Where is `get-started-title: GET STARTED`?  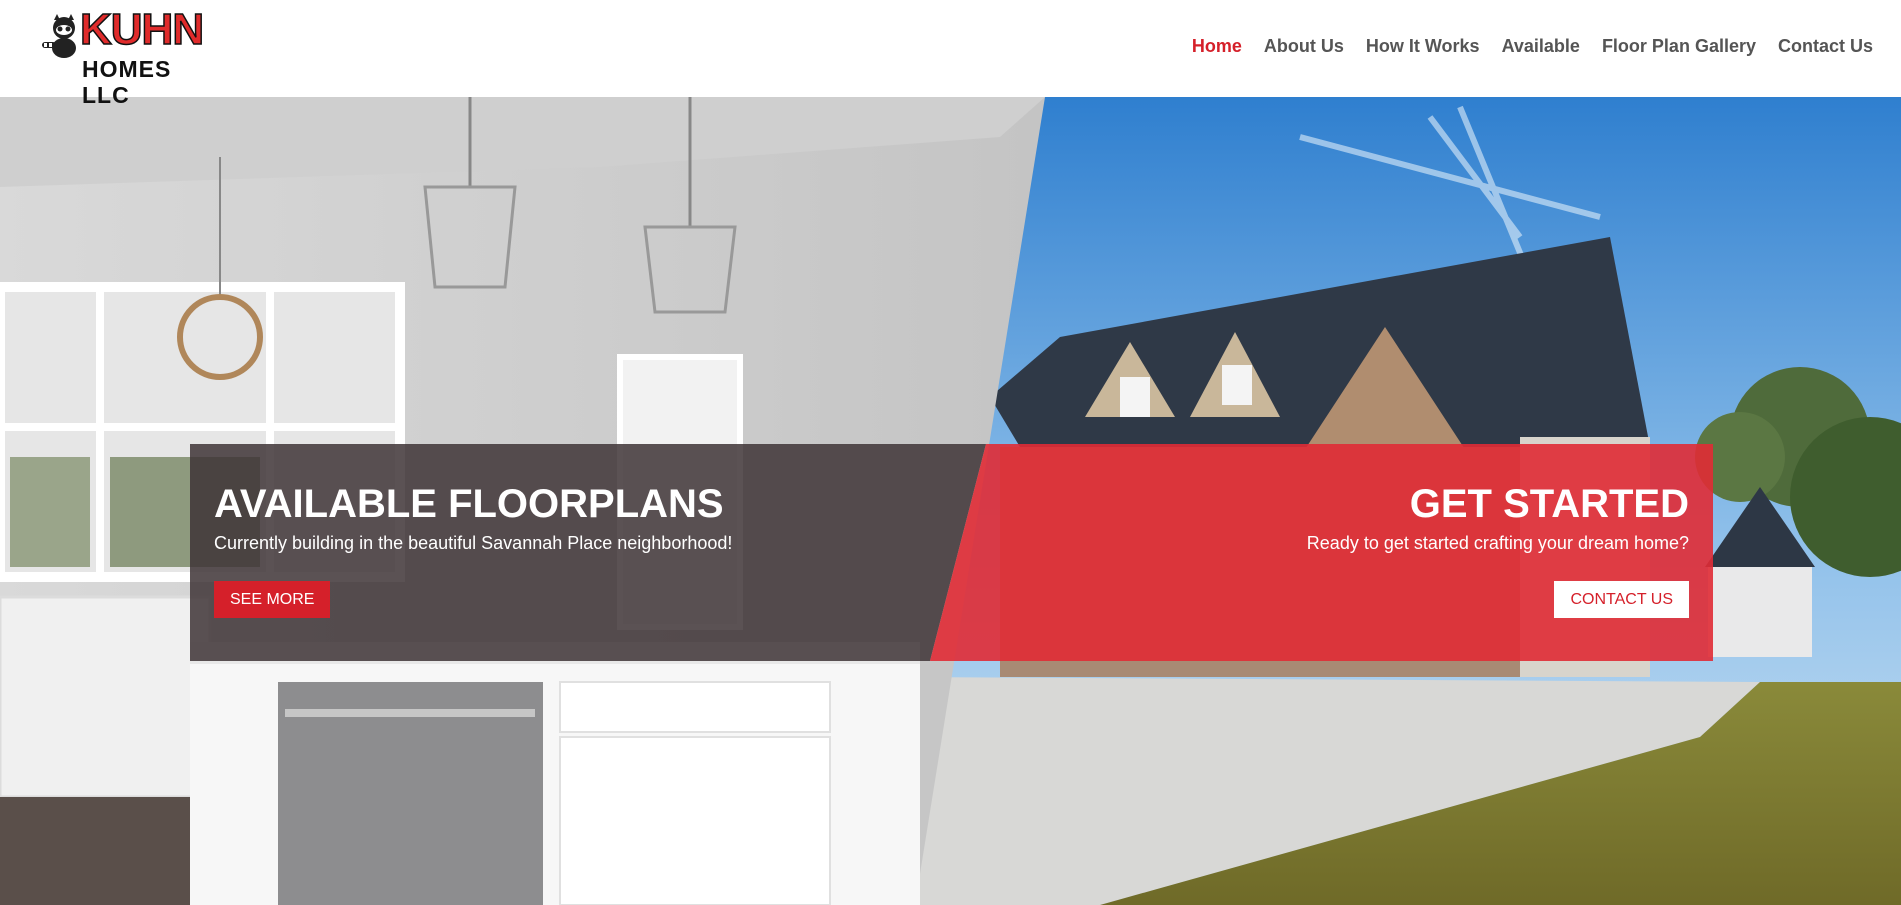
get-started-title: GET STARTED is located at coordinates (1549, 504).